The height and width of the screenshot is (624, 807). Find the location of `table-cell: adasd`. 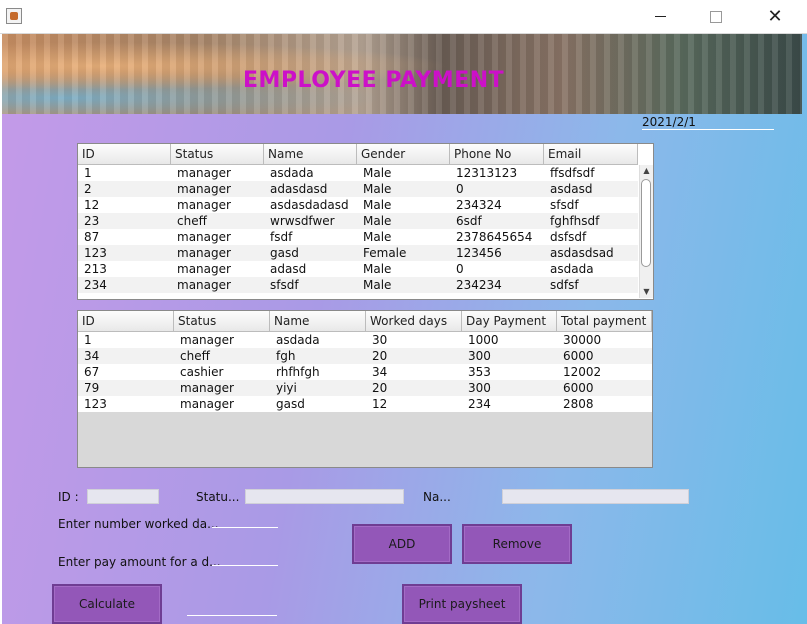

table-cell: adasd is located at coordinates (288, 269).